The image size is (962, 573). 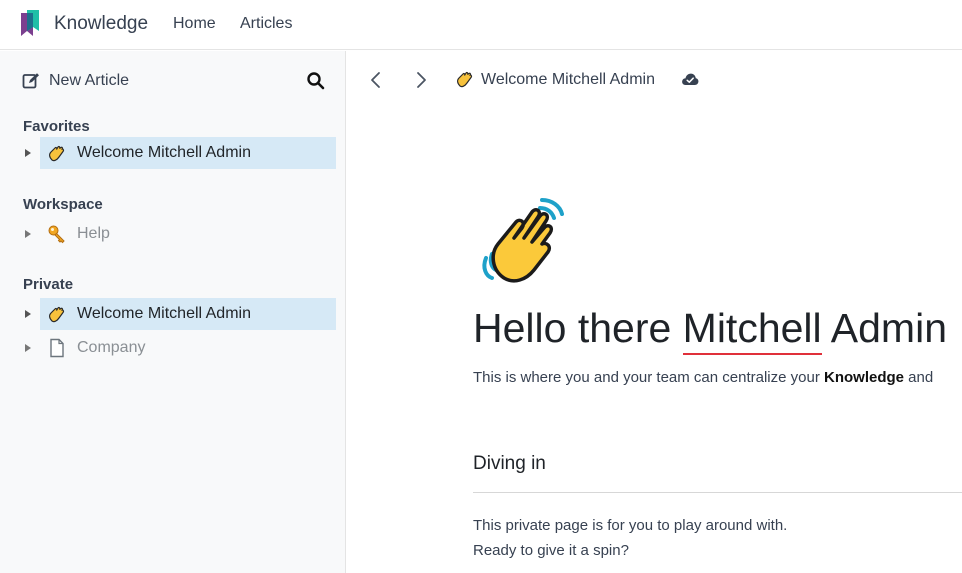 What do you see at coordinates (179, 348) in the screenshot?
I see `sidebar-item-company: Company` at bounding box center [179, 348].